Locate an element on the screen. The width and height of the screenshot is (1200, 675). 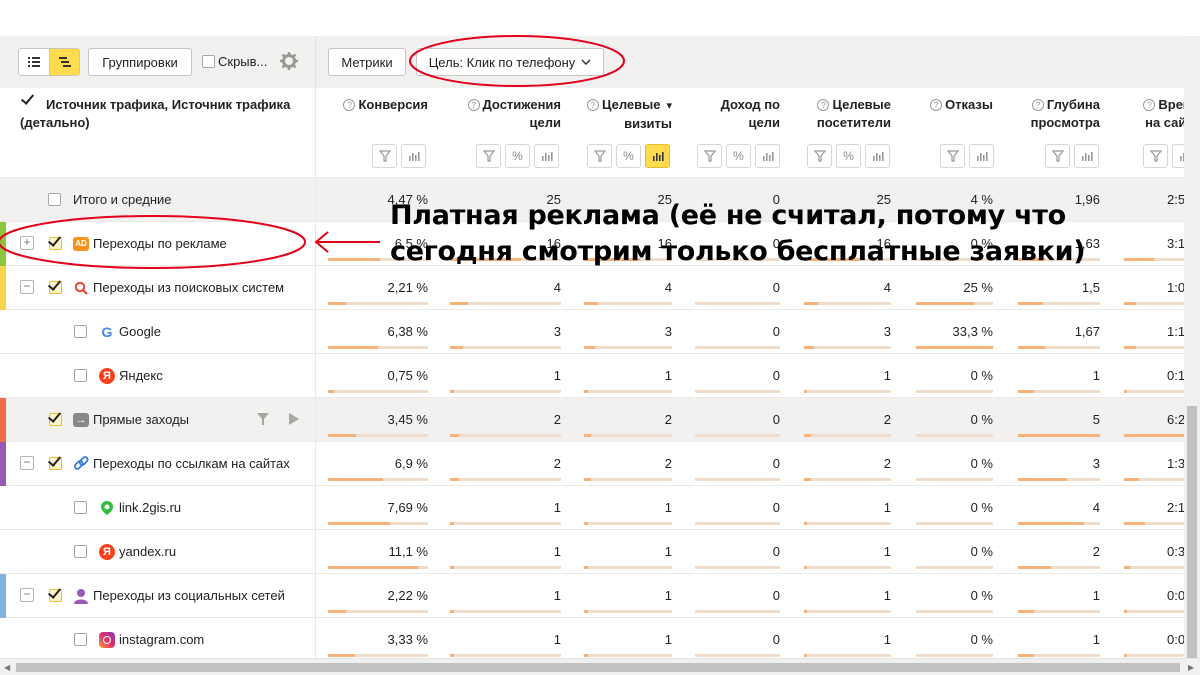
column-header-target-visits: ? Целевые ▾ визиты is located at coordinates (628, 114).